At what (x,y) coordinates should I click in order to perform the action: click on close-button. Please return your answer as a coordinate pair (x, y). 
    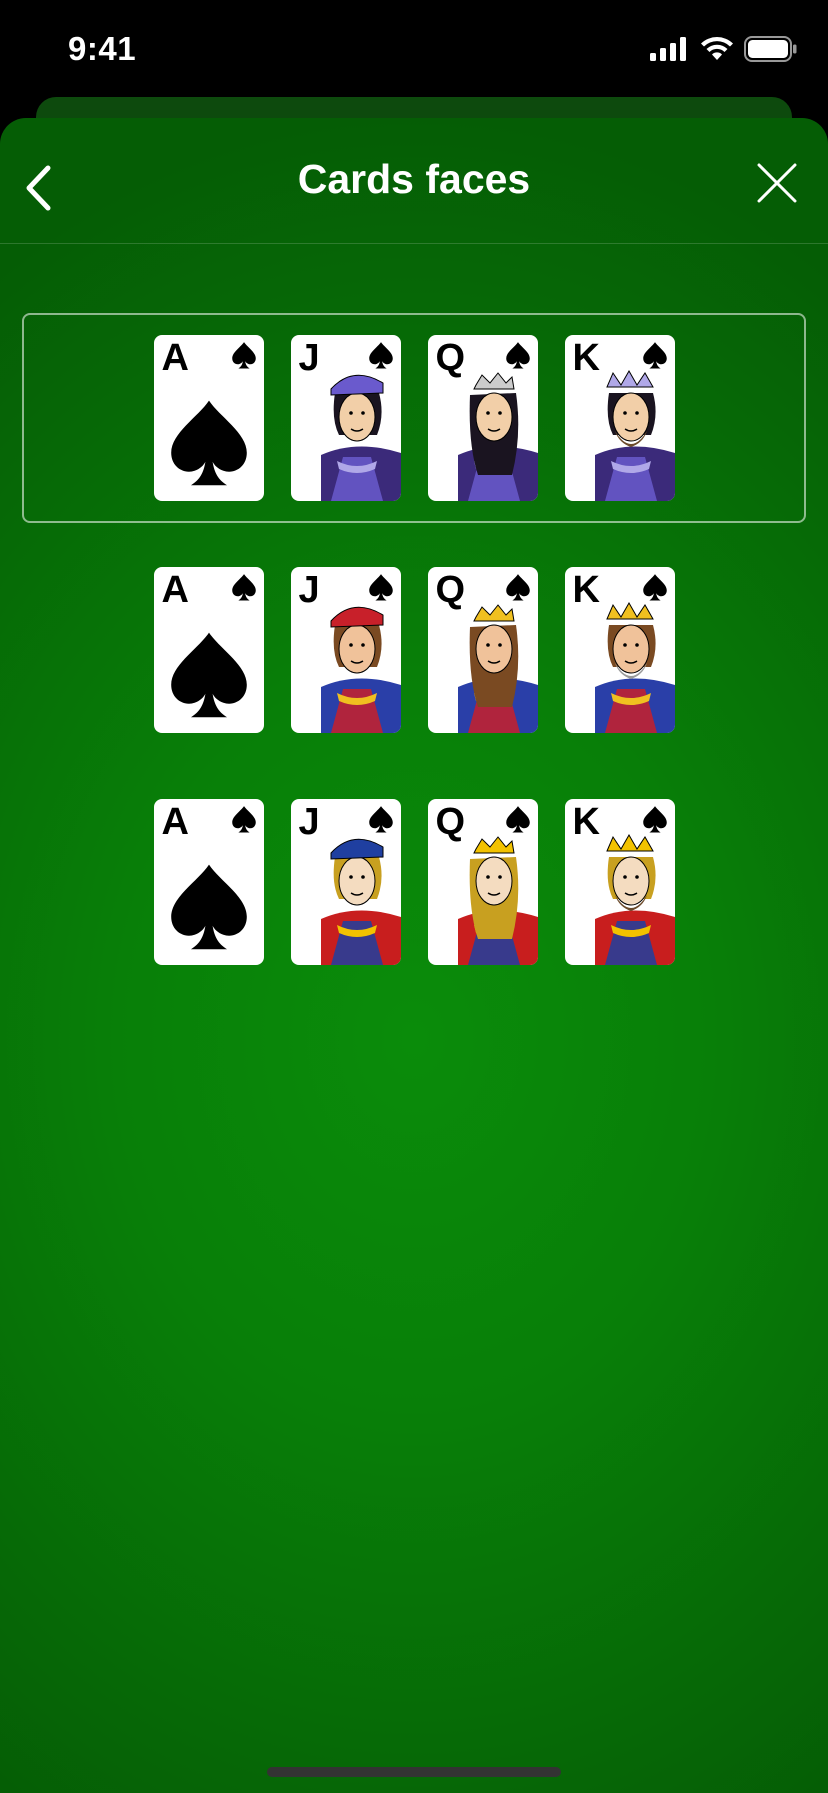
    Looking at the image, I should click on (777, 183).